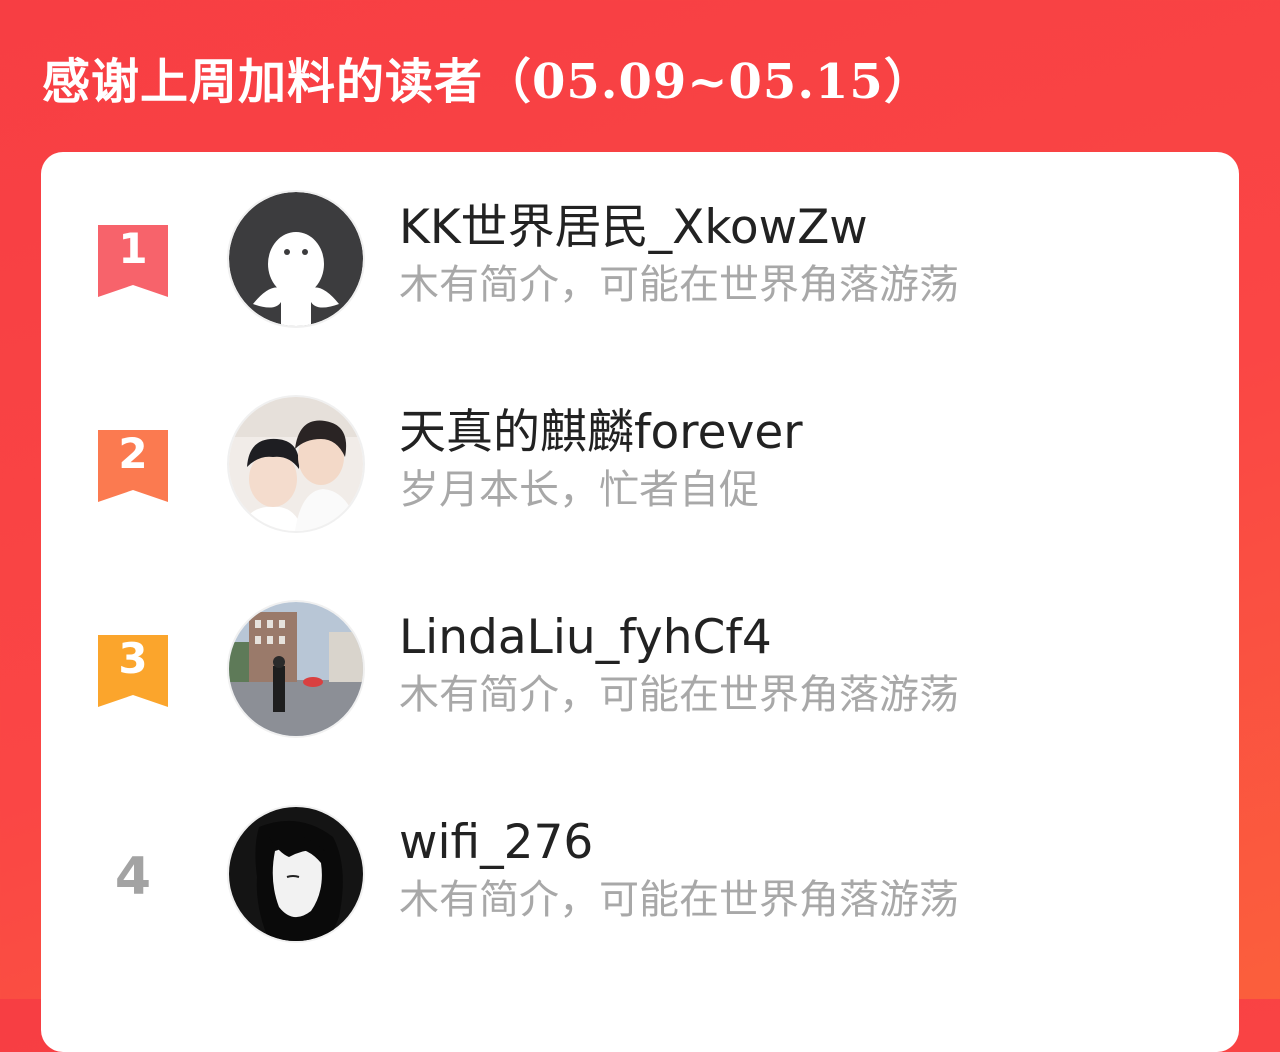 This screenshot has height=1052, width=1280. I want to click on reader-name: LindaLiu_fyhCf4, so click(585, 638).